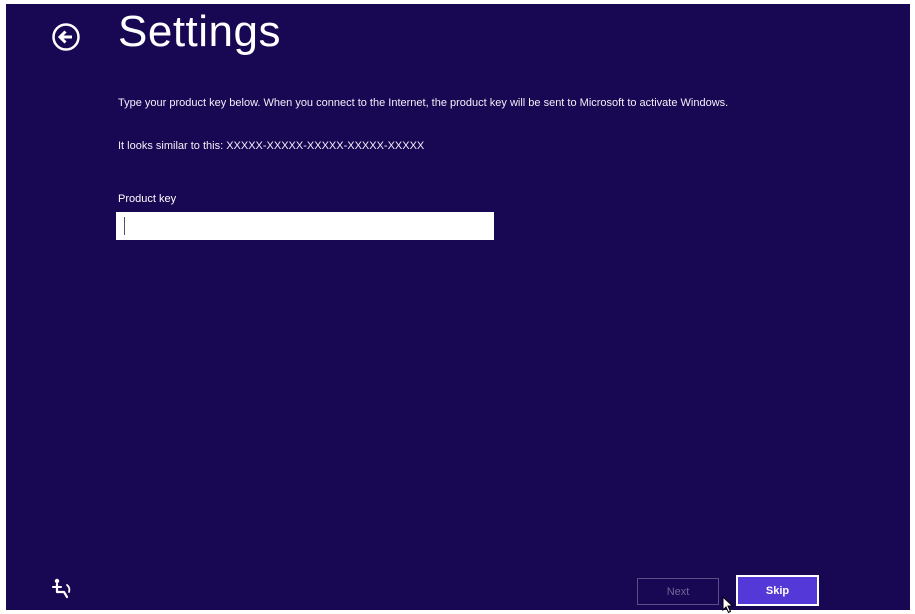 This screenshot has height=614, width=915. What do you see at coordinates (728, 605) in the screenshot?
I see `mouse-pointer-icon` at bounding box center [728, 605].